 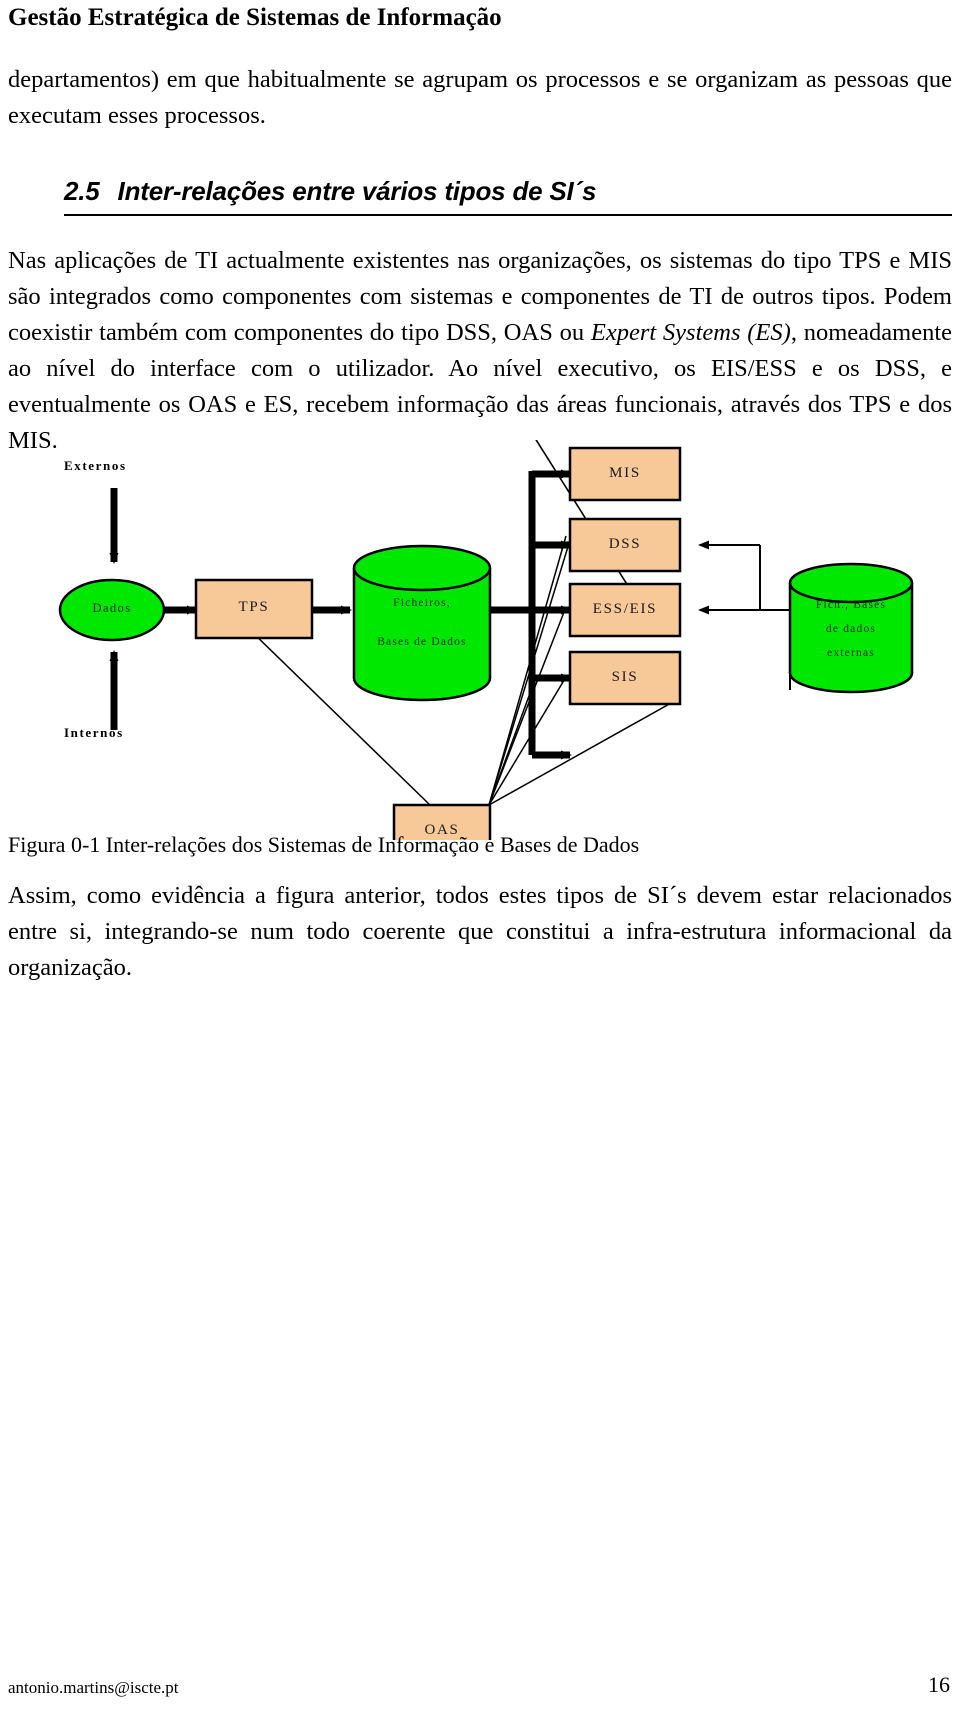 What do you see at coordinates (625, 545) in the screenshot?
I see `shape-dss-box` at bounding box center [625, 545].